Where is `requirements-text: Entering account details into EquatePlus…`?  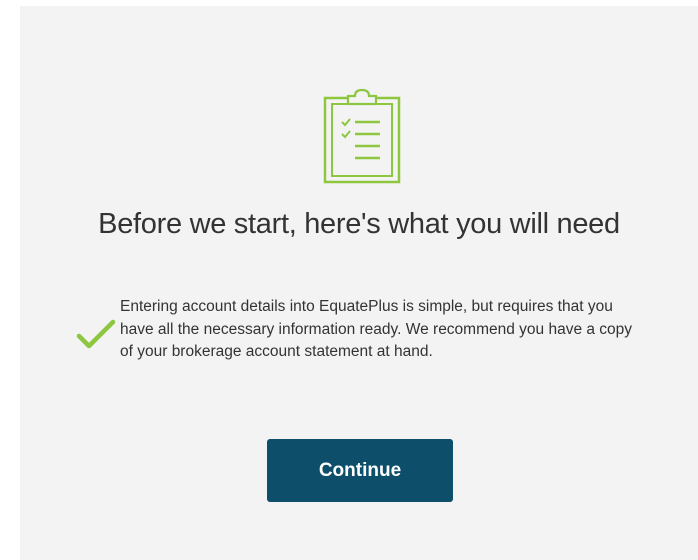 requirements-text: Entering account details into EquatePlus… is located at coordinates (376, 329).